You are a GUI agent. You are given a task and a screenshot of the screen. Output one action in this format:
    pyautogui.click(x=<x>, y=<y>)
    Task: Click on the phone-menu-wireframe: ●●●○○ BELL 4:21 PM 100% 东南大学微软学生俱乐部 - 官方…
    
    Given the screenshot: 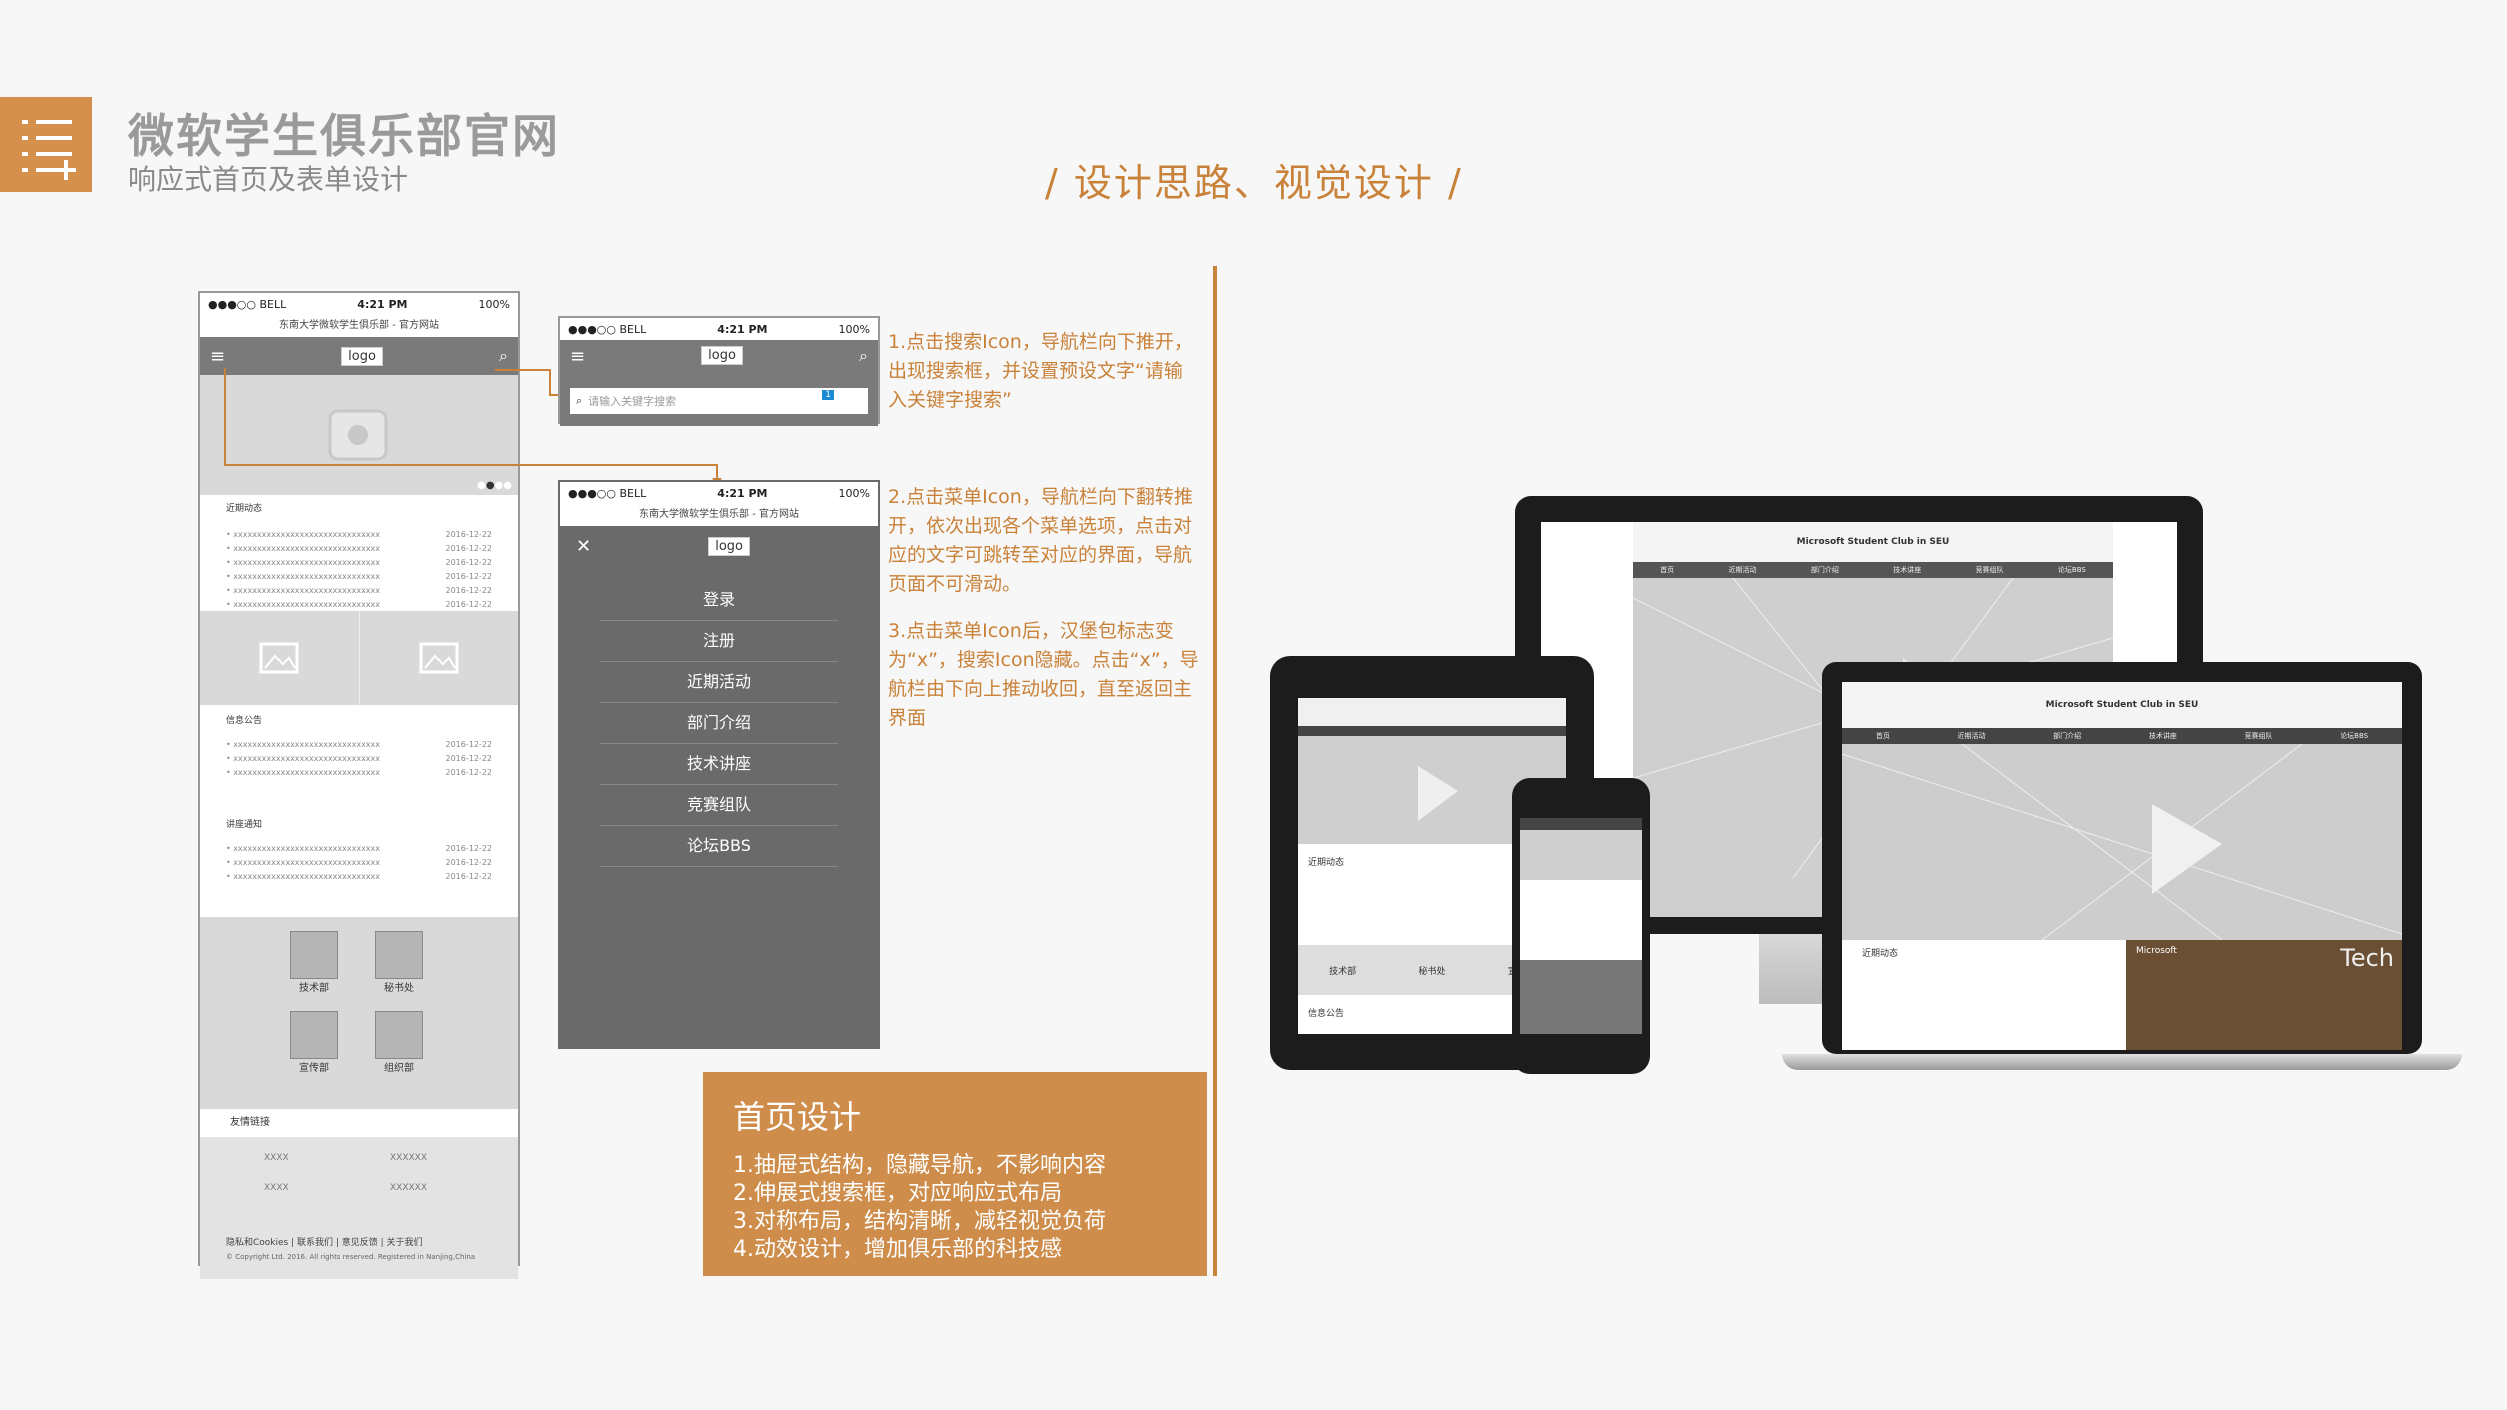 What is the action you would take?
    pyautogui.click(x=719, y=764)
    